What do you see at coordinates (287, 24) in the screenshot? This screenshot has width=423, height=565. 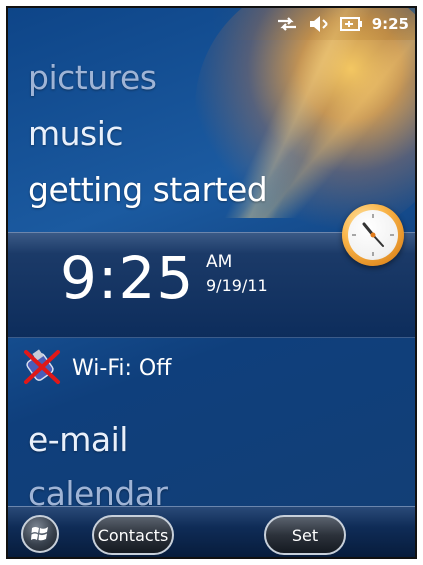 I see `data-sync-icon` at bounding box center [287, 24].